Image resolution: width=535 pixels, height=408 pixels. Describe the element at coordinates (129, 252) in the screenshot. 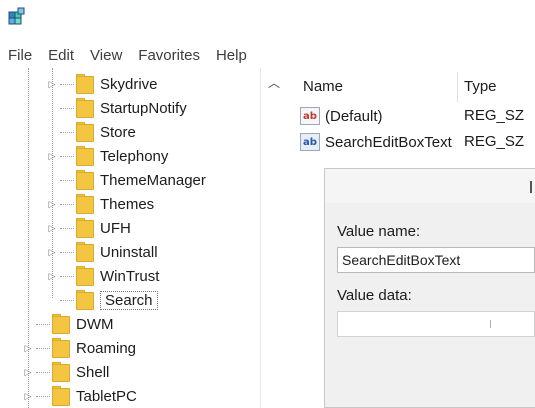

I see `tree-item-label: Uninstall` at that location.